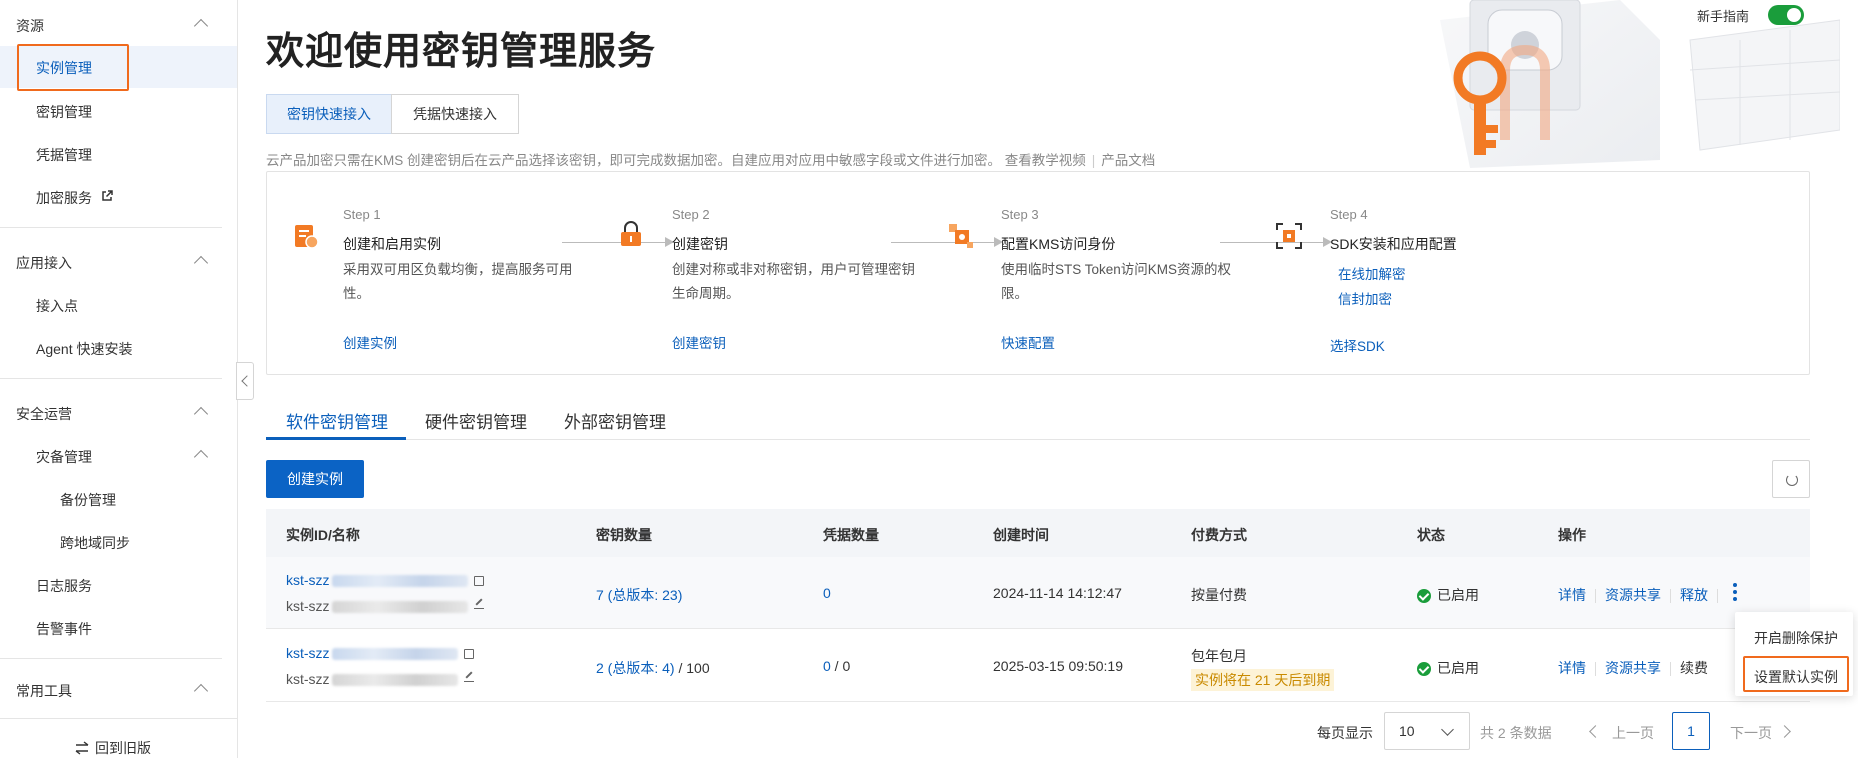 Image resolution: width=1858 pixels, height=758 pixels. Describe the element at coordinates (245, 381) in the screenshot. I see `sidebar-collapse-button` at that location.